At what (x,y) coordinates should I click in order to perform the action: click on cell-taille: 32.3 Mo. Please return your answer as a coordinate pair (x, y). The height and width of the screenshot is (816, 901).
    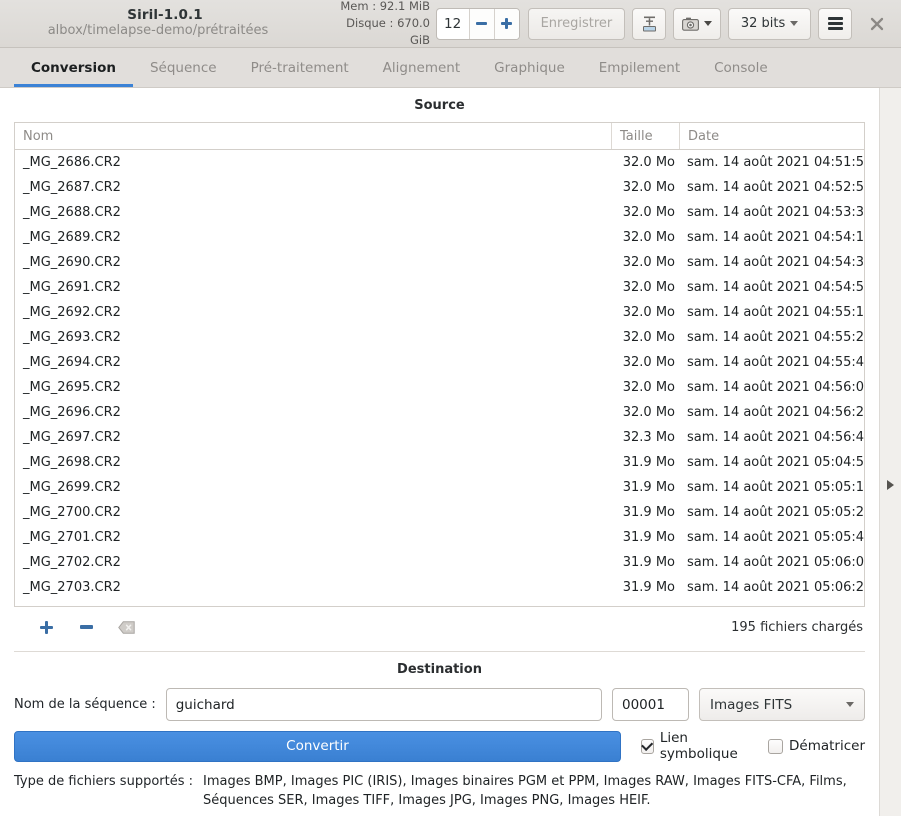
    Looking at the image, I should click on (648, 437).